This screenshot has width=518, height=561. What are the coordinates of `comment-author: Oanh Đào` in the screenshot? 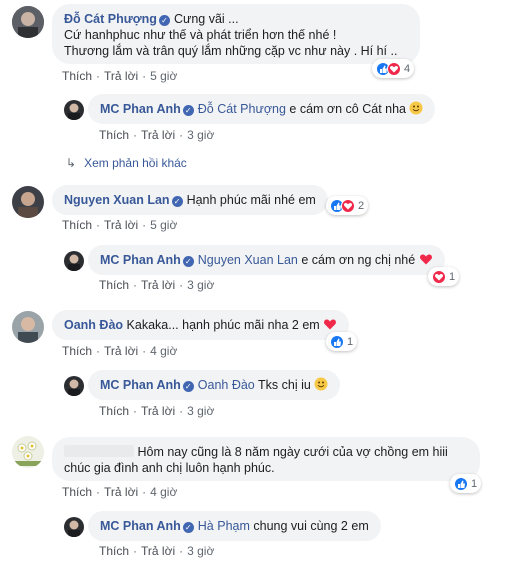 It's located at (93, 325).